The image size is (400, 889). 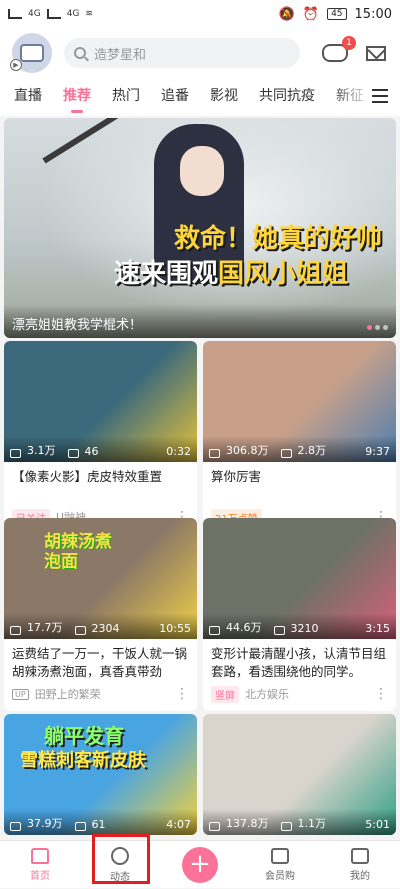 I want to click on duration: 5:01, so click(x=377, y=824).